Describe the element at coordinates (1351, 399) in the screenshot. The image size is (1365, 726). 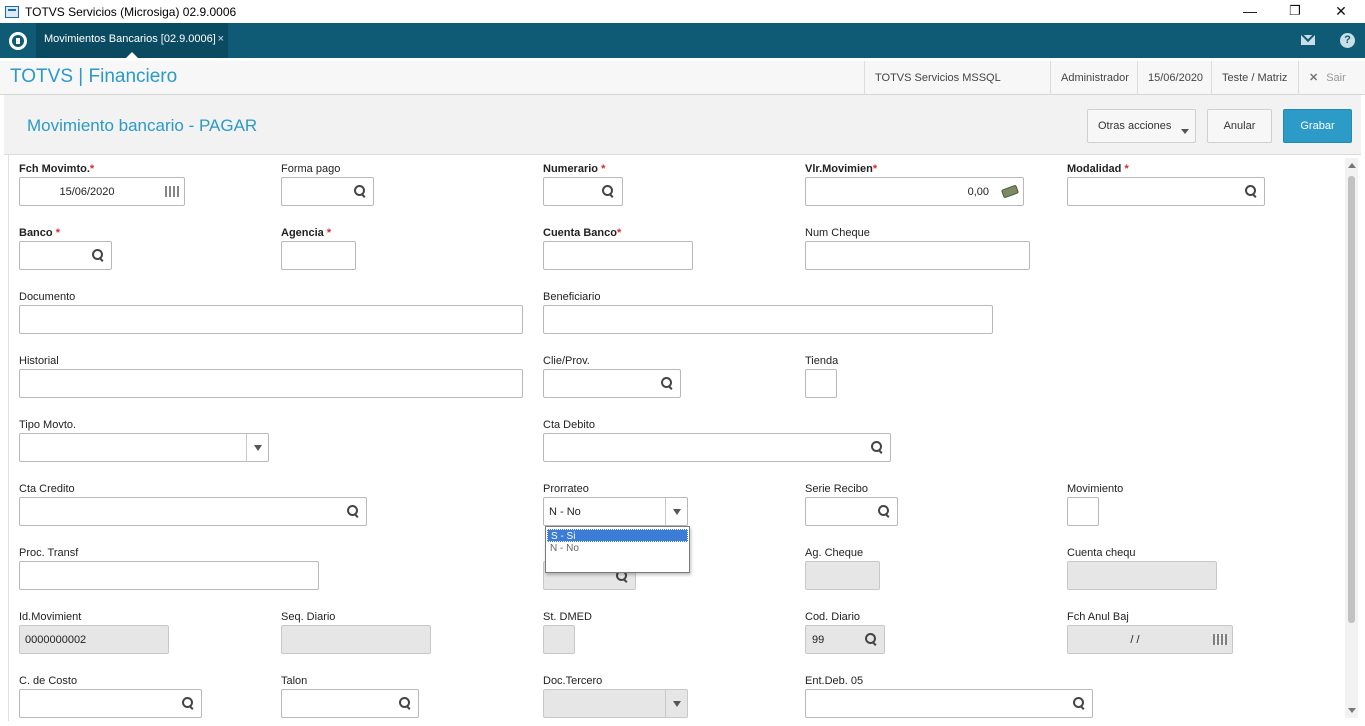
I see `scrollbar-thumb` at that location.